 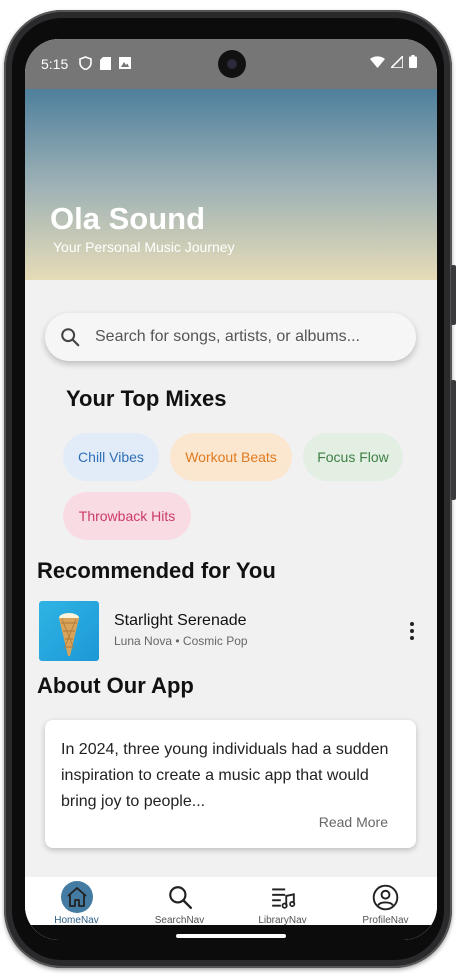 I want to click on home-icon, so click(x=76, y=897).